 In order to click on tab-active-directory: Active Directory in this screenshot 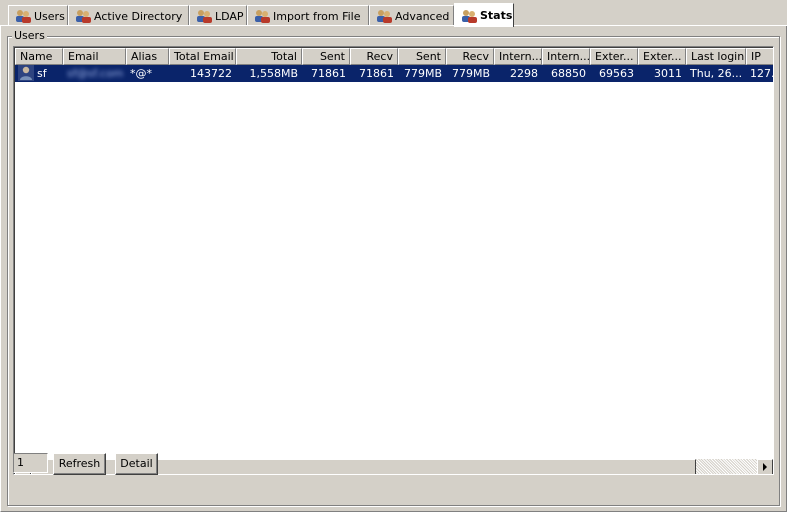, I will do `click(128, 15)`.